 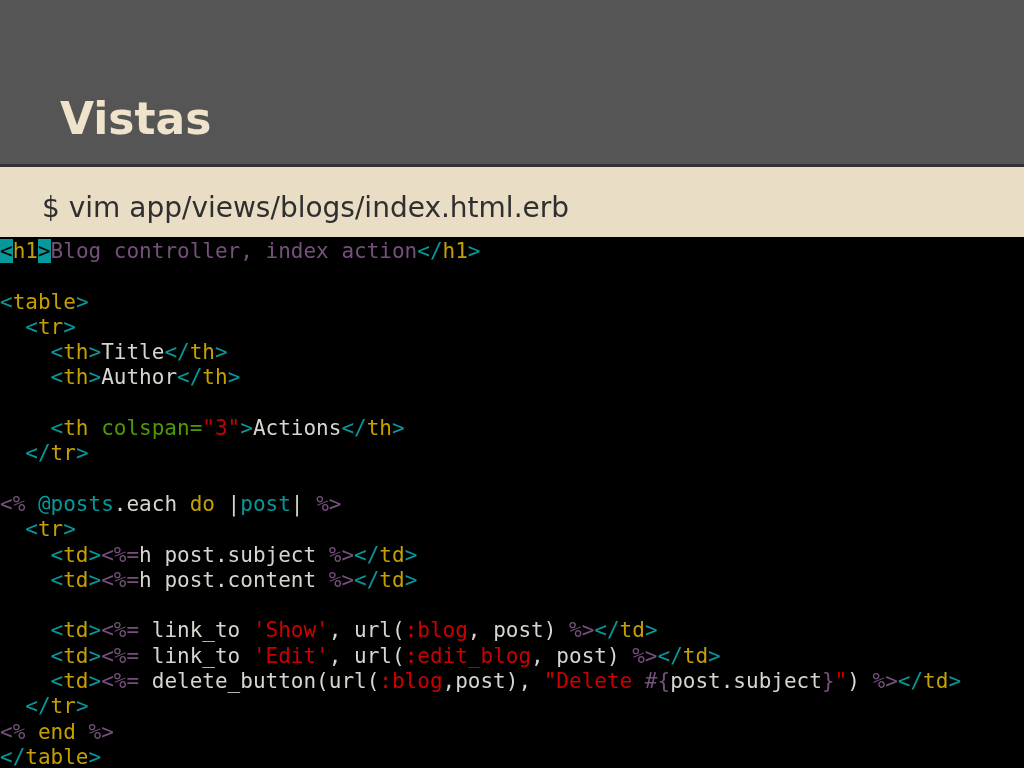 I want to click on slide-title: Vistas, so click(x=136, y=119).